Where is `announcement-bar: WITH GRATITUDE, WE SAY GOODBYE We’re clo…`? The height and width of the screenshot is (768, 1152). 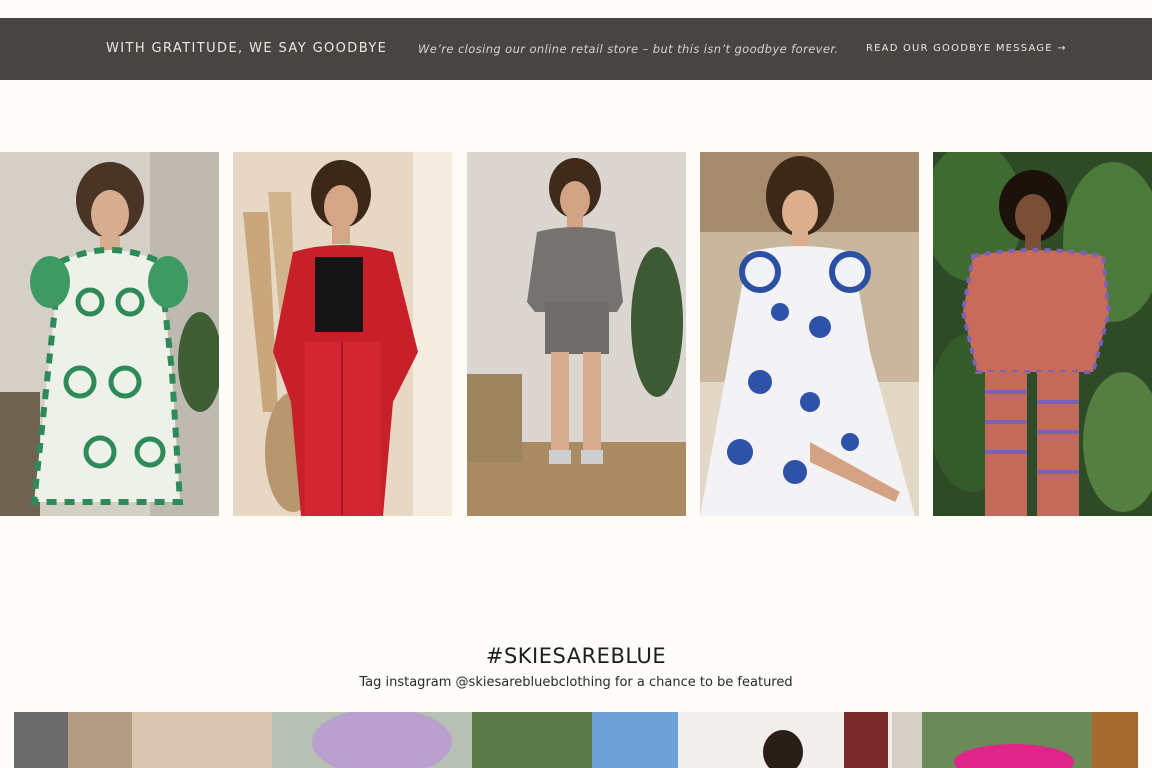
announcement-bar: WITH GRATITUDE, WE SAY GOODBYE We’re clo… is located at coordinates (576, 49).